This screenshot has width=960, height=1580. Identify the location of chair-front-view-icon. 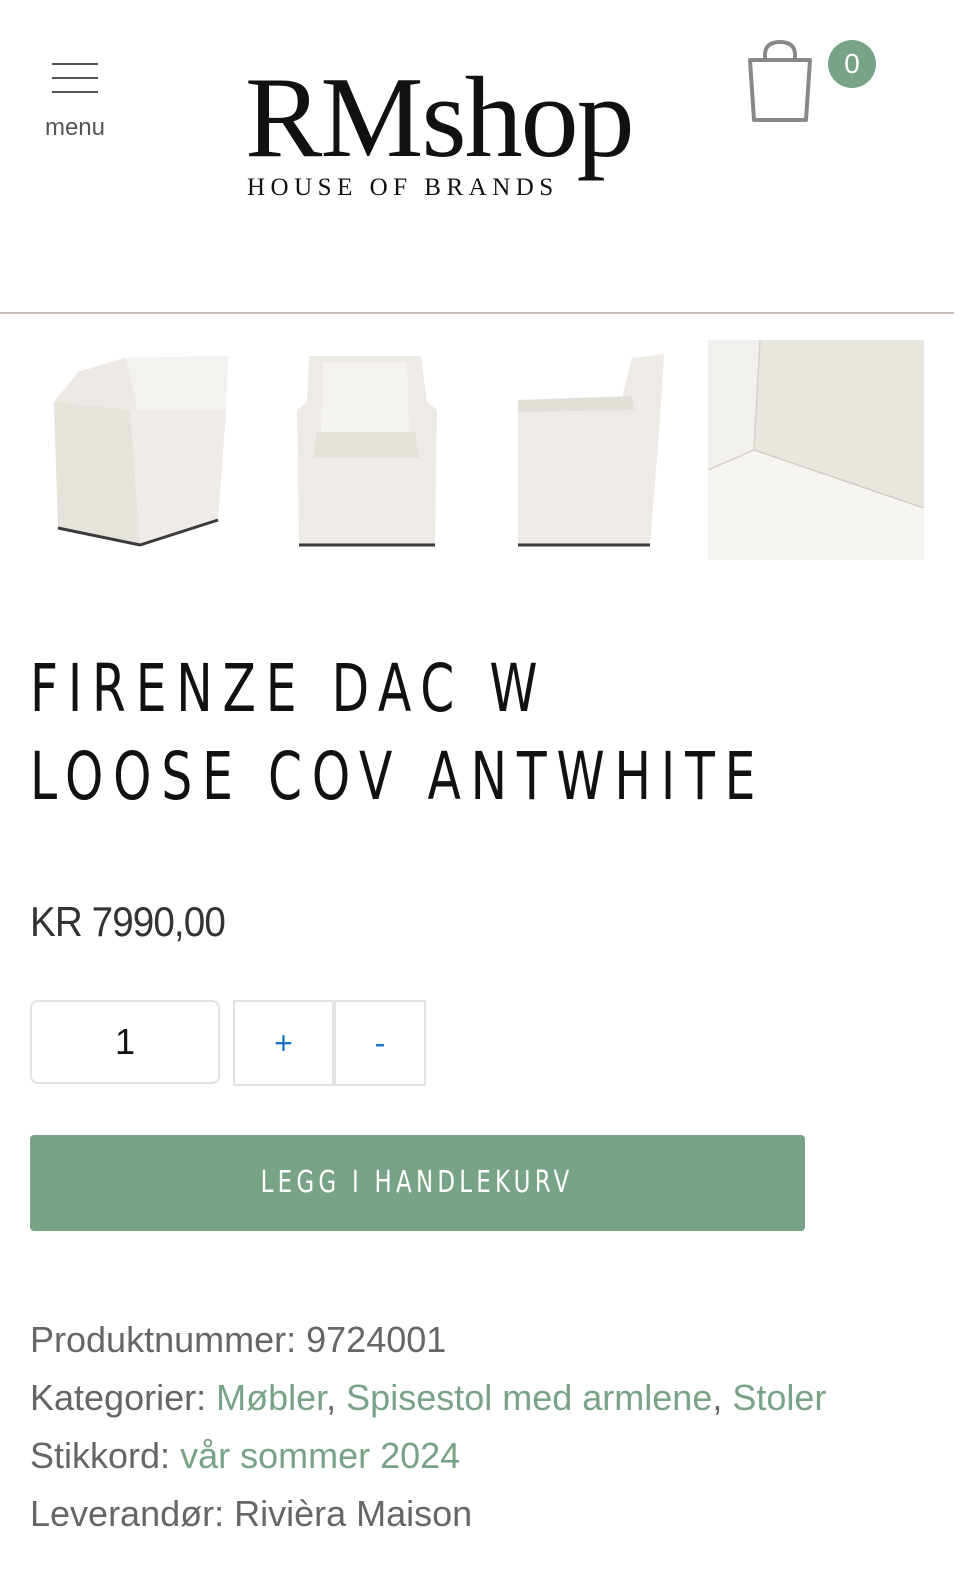
(367, 451).